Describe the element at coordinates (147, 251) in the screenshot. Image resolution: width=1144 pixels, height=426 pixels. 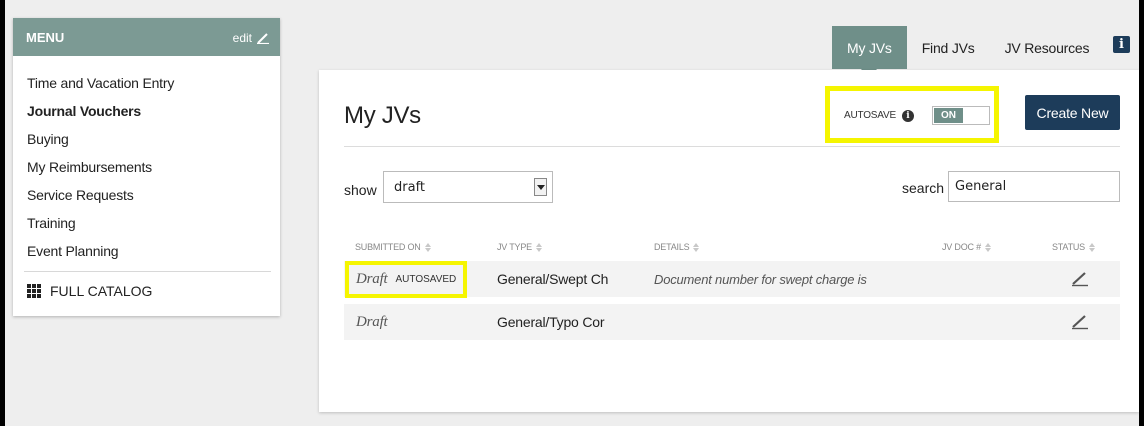
I see `sidebar-item-event-planning: Event Planning` at that location.